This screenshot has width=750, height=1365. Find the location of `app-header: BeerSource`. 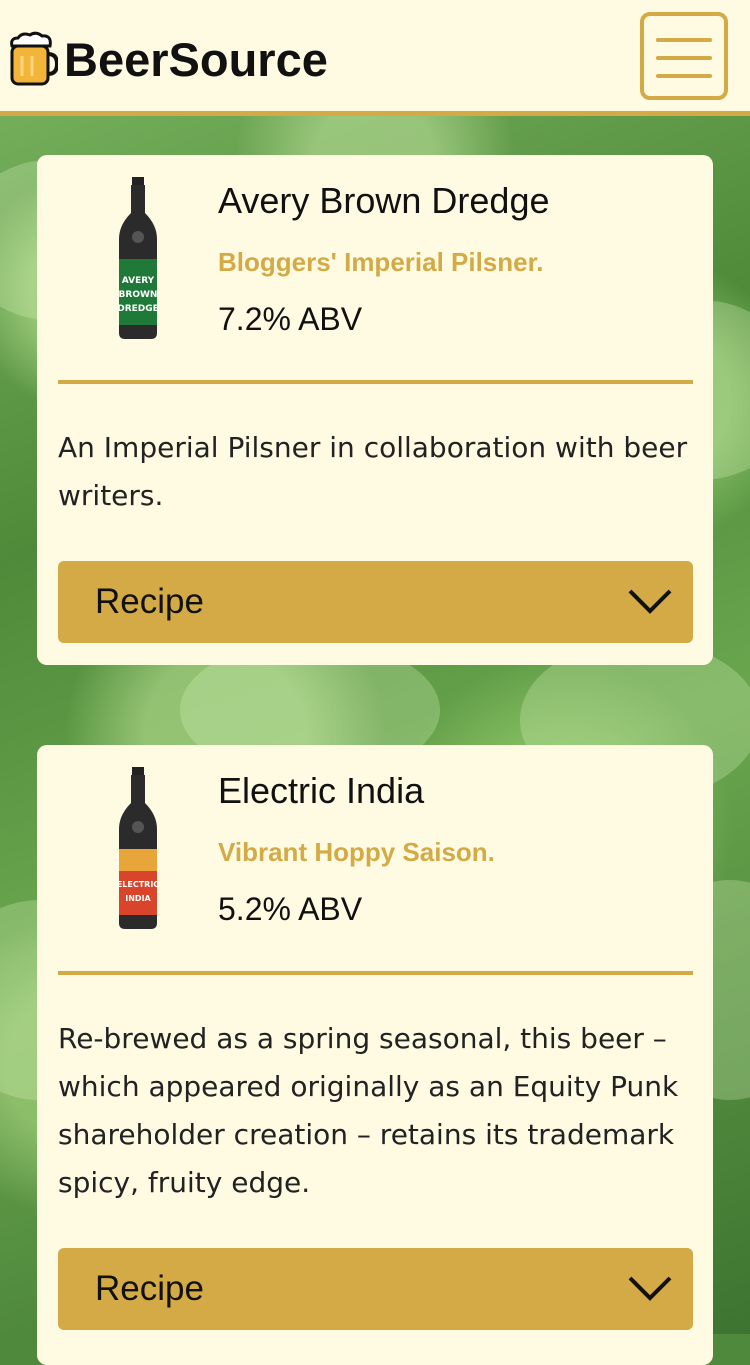

app-header: BeerSource is located at coordinates (375, 58).